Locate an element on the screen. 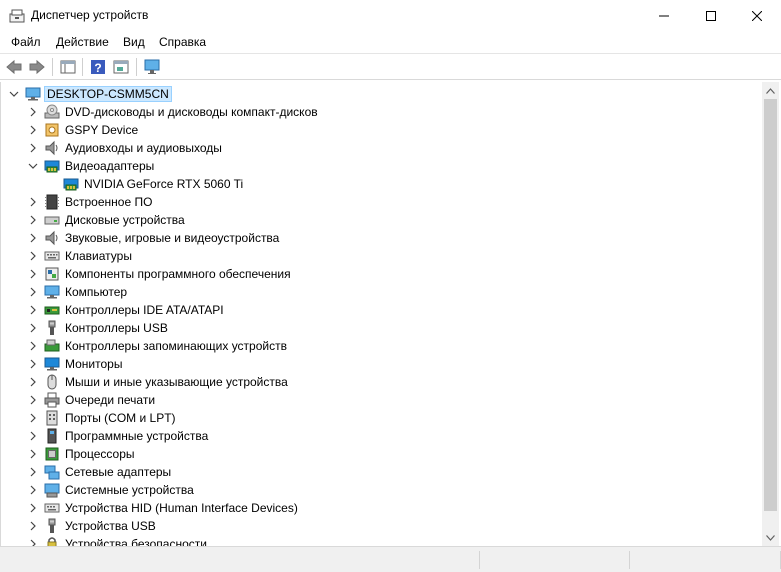  scrollbar-thumb is located at coordinates (770, 305).